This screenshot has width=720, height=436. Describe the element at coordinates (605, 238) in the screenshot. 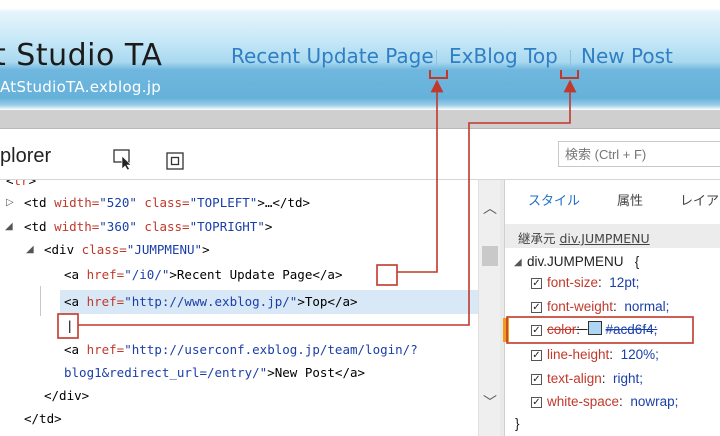

I see `inherited-source-link: div.JUMPMENU` at that location.